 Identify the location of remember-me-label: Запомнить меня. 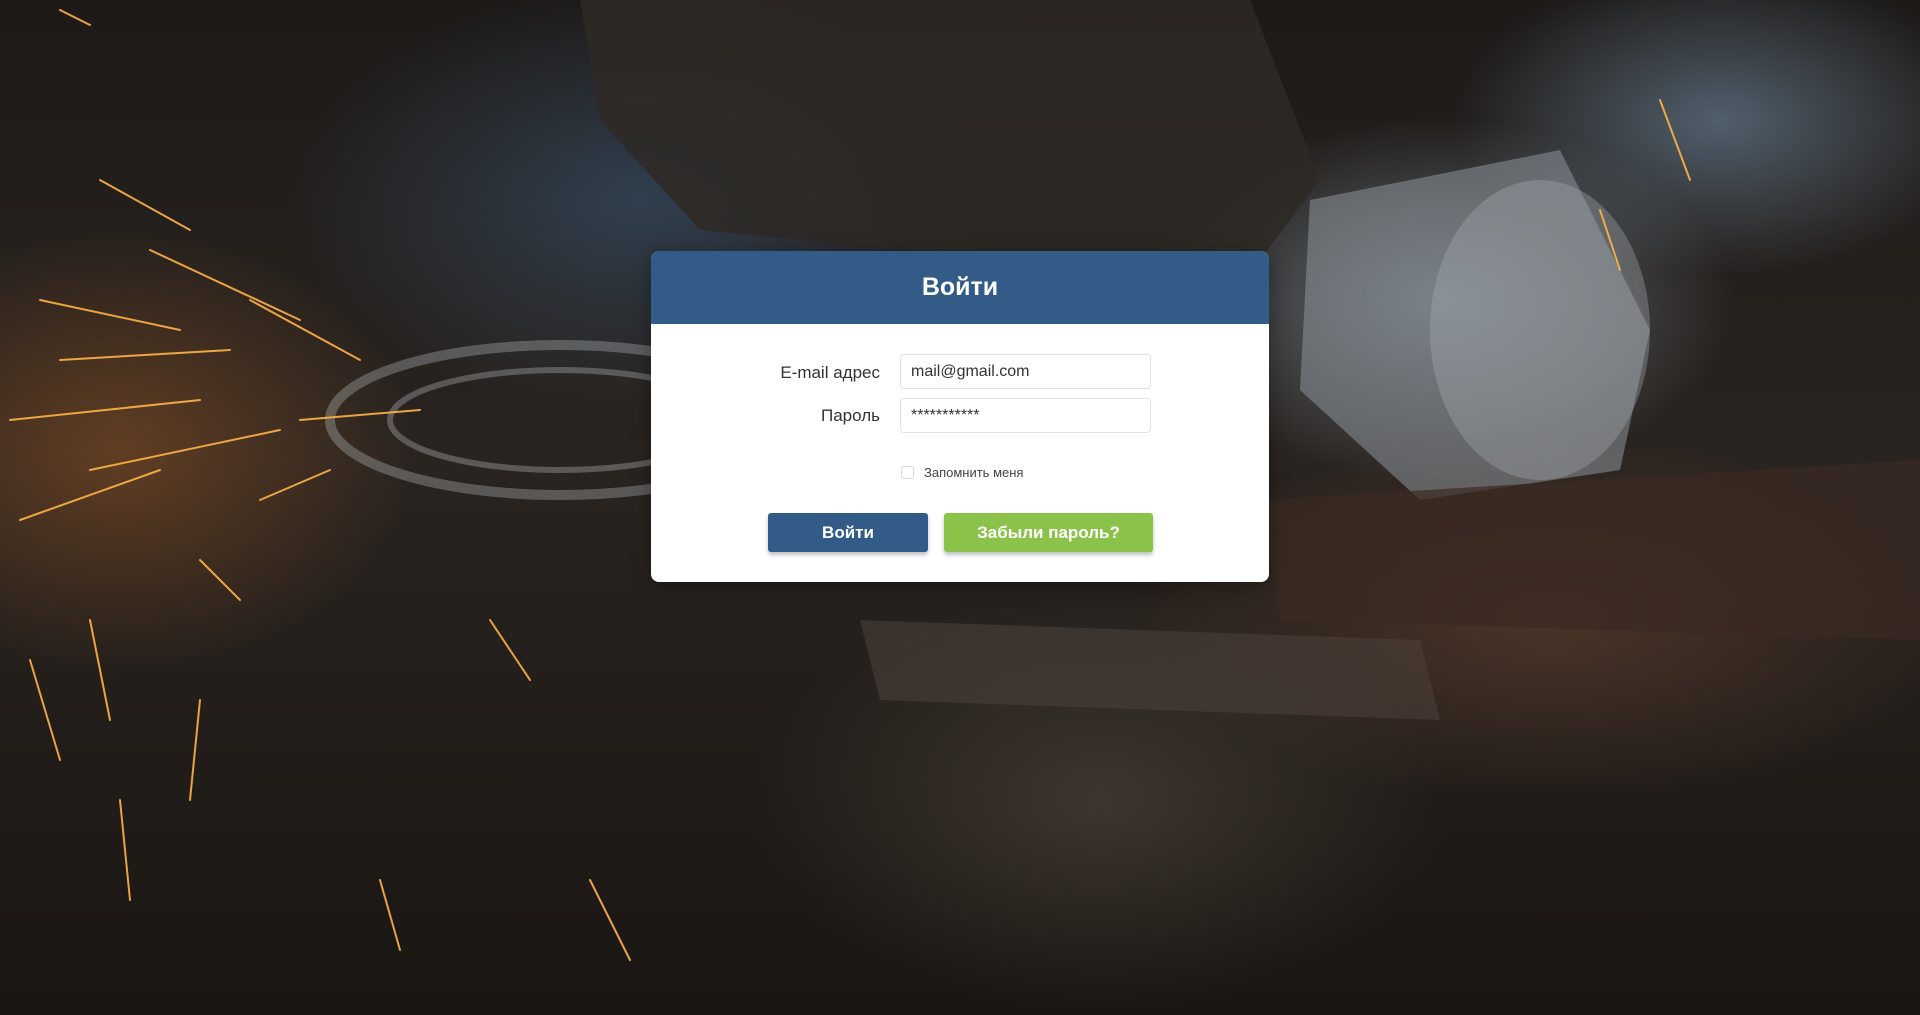
(973, 472).